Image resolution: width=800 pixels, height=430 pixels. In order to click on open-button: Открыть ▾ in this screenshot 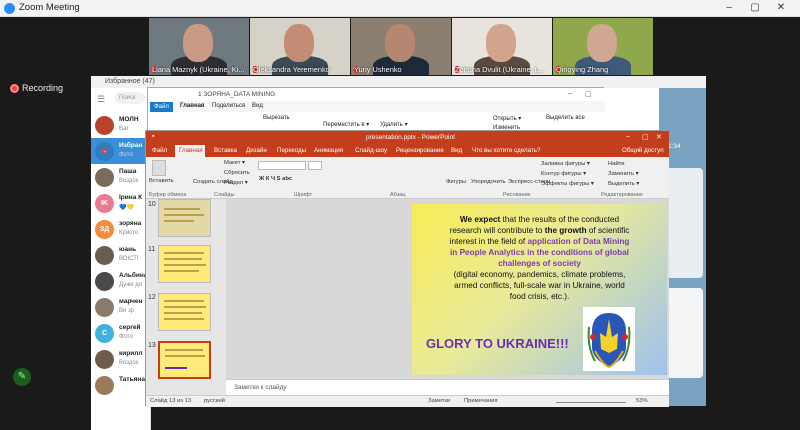, I will do `click(507, 118)`.